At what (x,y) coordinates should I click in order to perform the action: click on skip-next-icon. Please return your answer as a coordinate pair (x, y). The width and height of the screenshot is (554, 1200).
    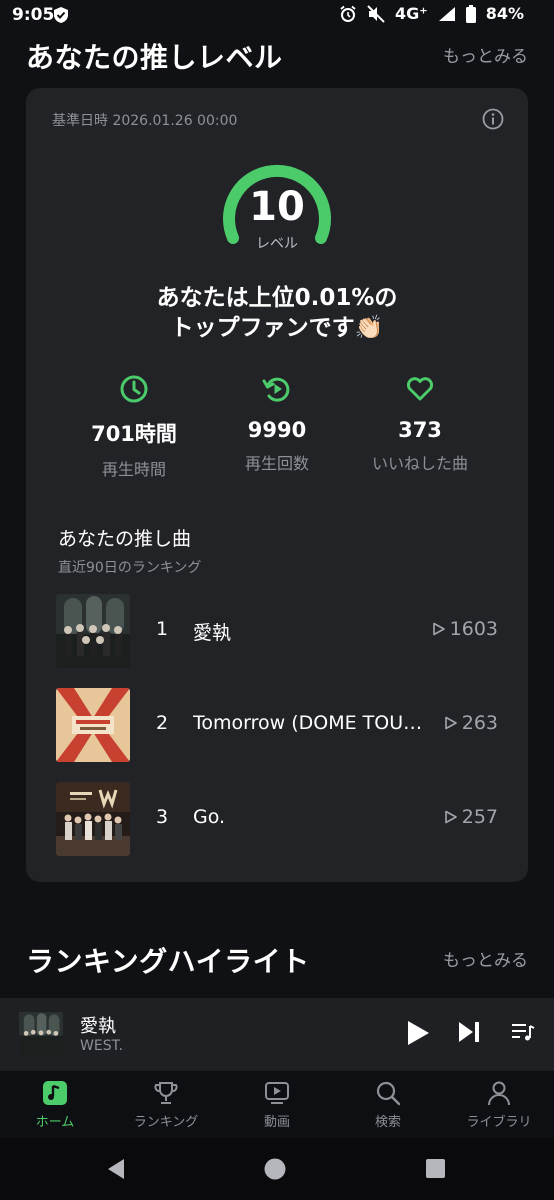
    Looking at the image, I should click on (469, 1032).